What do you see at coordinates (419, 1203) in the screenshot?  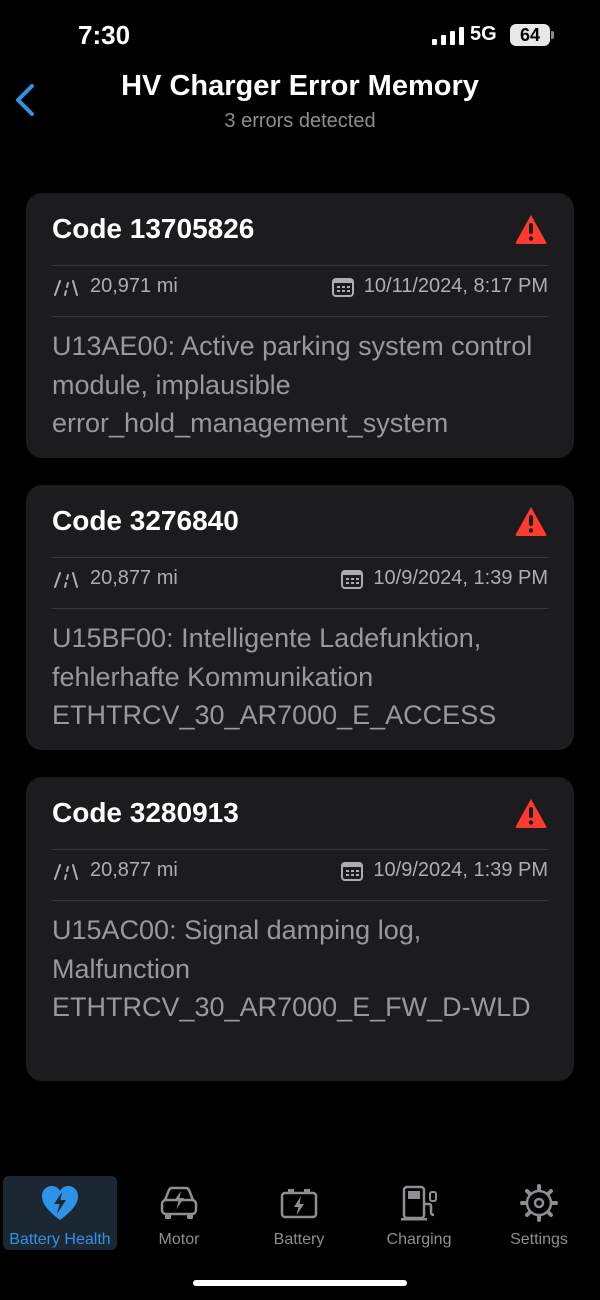 I see `charging-station-icon` at bounding box center [419, 1203].